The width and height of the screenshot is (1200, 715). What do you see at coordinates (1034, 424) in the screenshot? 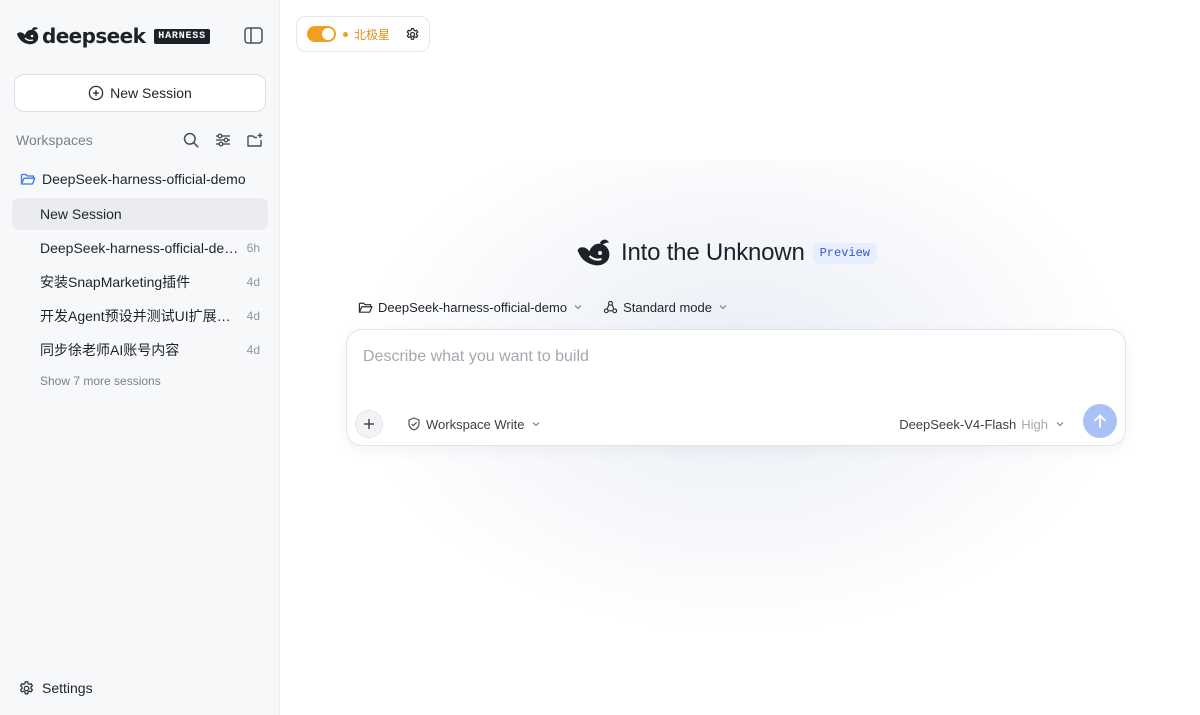
I see `model-effort: High` at bounding box center [1034, 424].